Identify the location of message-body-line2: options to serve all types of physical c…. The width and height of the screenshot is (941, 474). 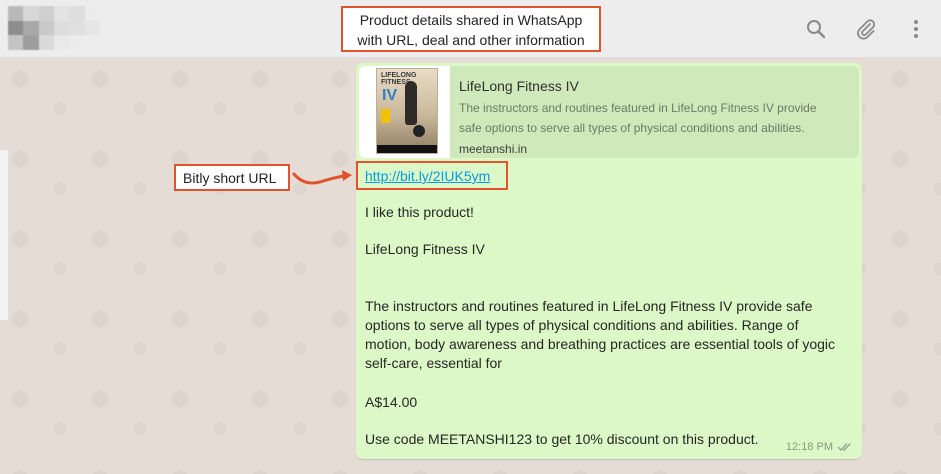
(582, 325).